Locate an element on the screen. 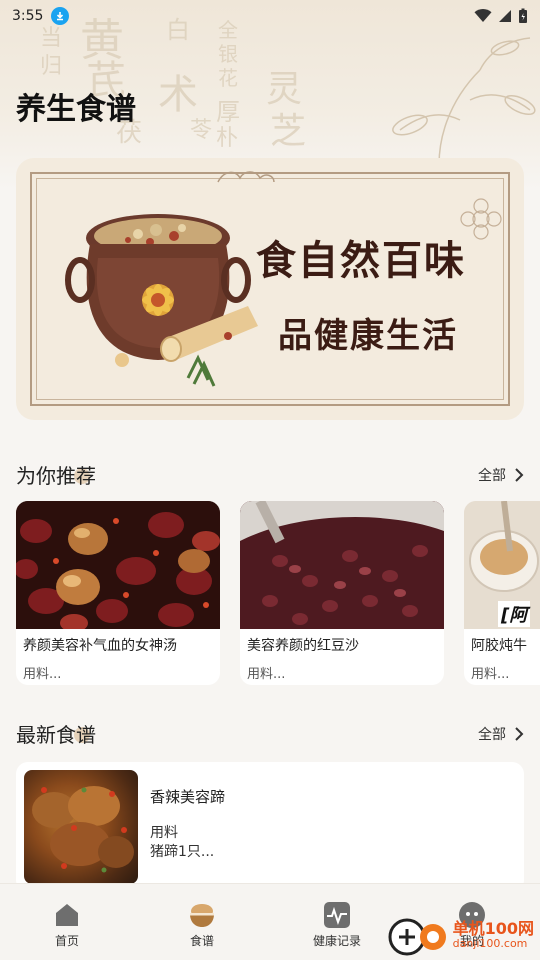  recommend-all-link: 全部 is located at coordinates (501, 475).